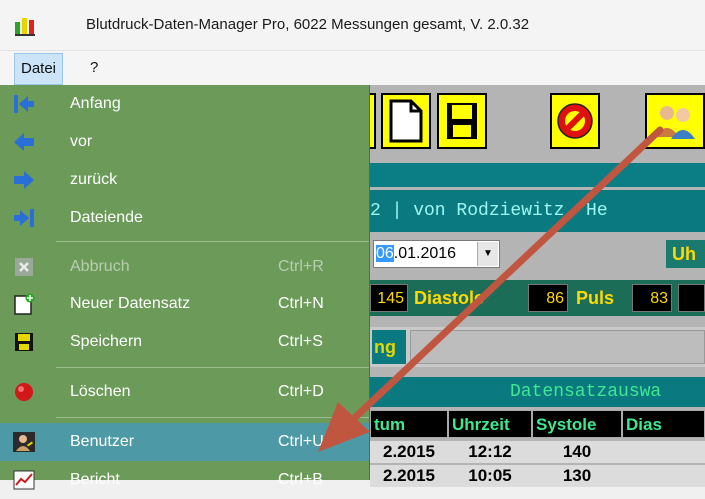  What do you see at coordinates (537, 452) in the screenshot?
I see `table-row: 2.2015 12:12 140` at bounding box center [537, 452].